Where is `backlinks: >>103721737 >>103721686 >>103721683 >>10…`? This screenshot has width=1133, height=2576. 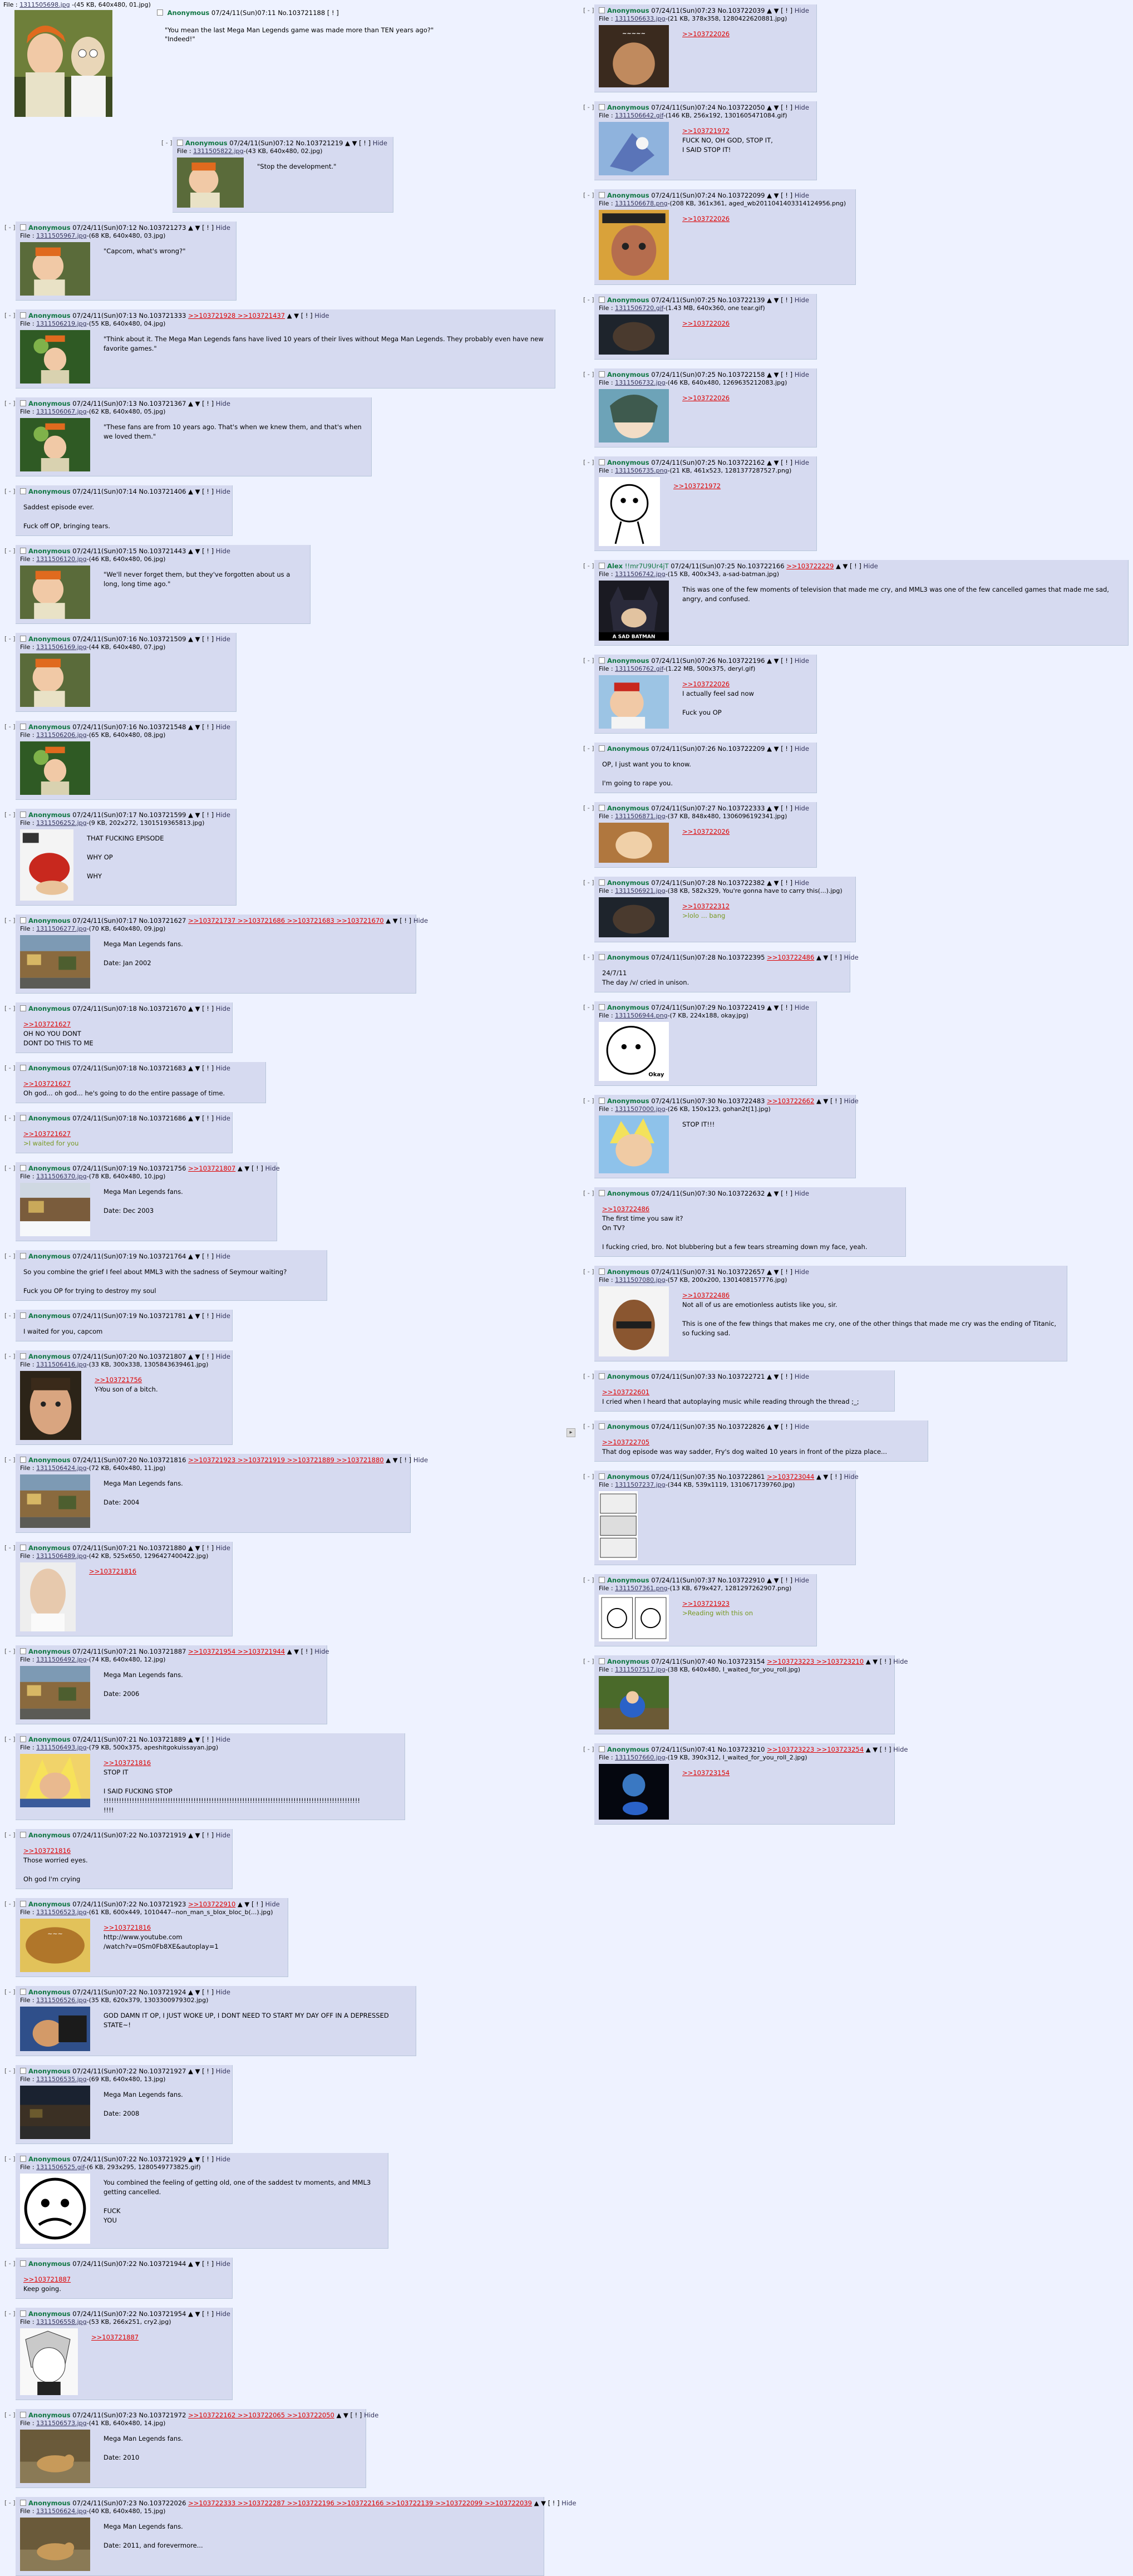
backlinks: >>103721737 >>103721686 >>103721683 >>10… is located at coordinates (285, 921).